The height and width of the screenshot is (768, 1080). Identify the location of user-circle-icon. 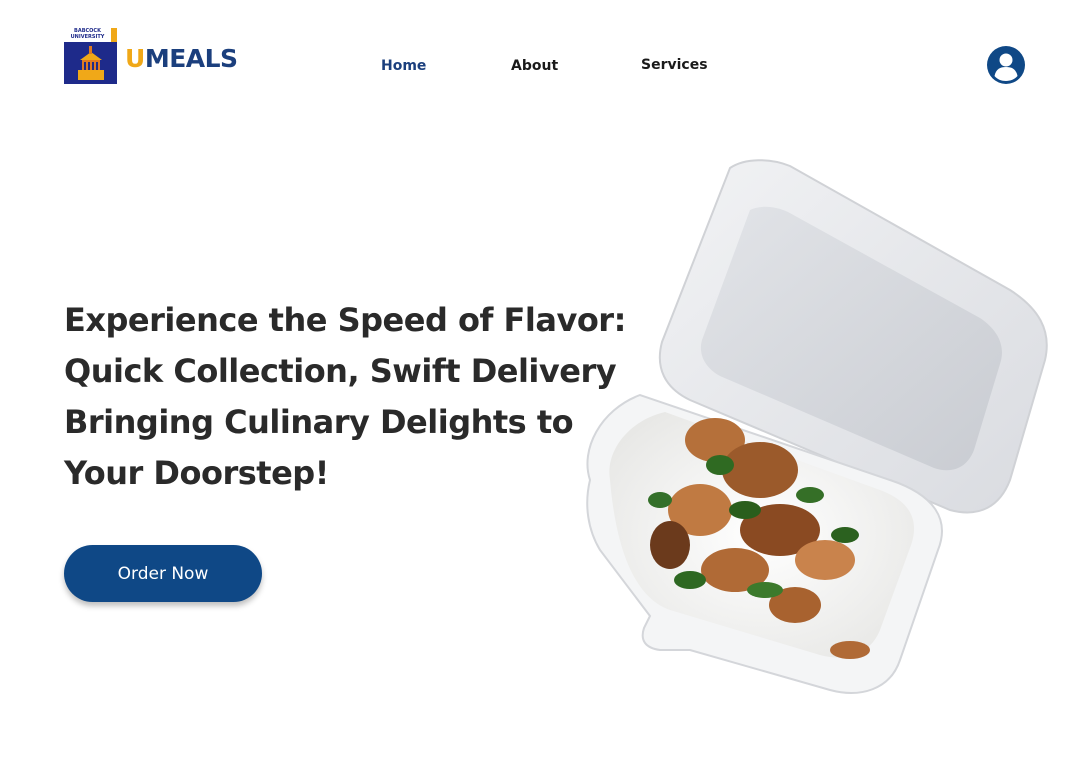
(1006, 65).